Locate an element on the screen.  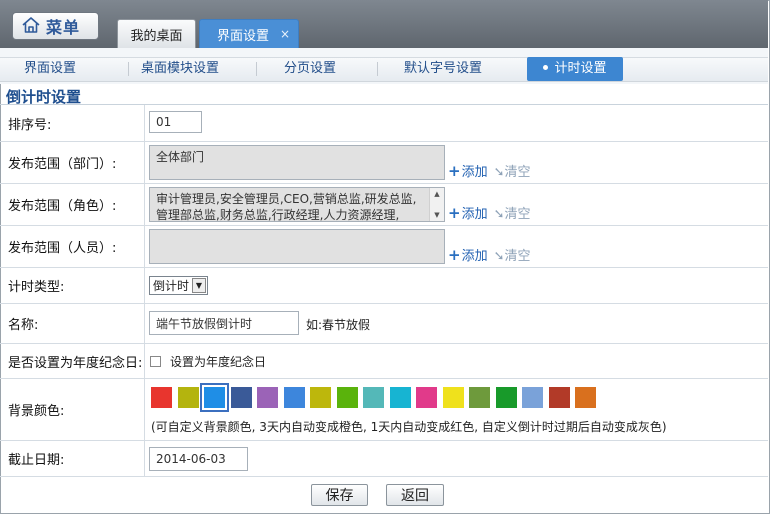
field-label: 发布范围（人员）: is located at coordinates (72, 246).